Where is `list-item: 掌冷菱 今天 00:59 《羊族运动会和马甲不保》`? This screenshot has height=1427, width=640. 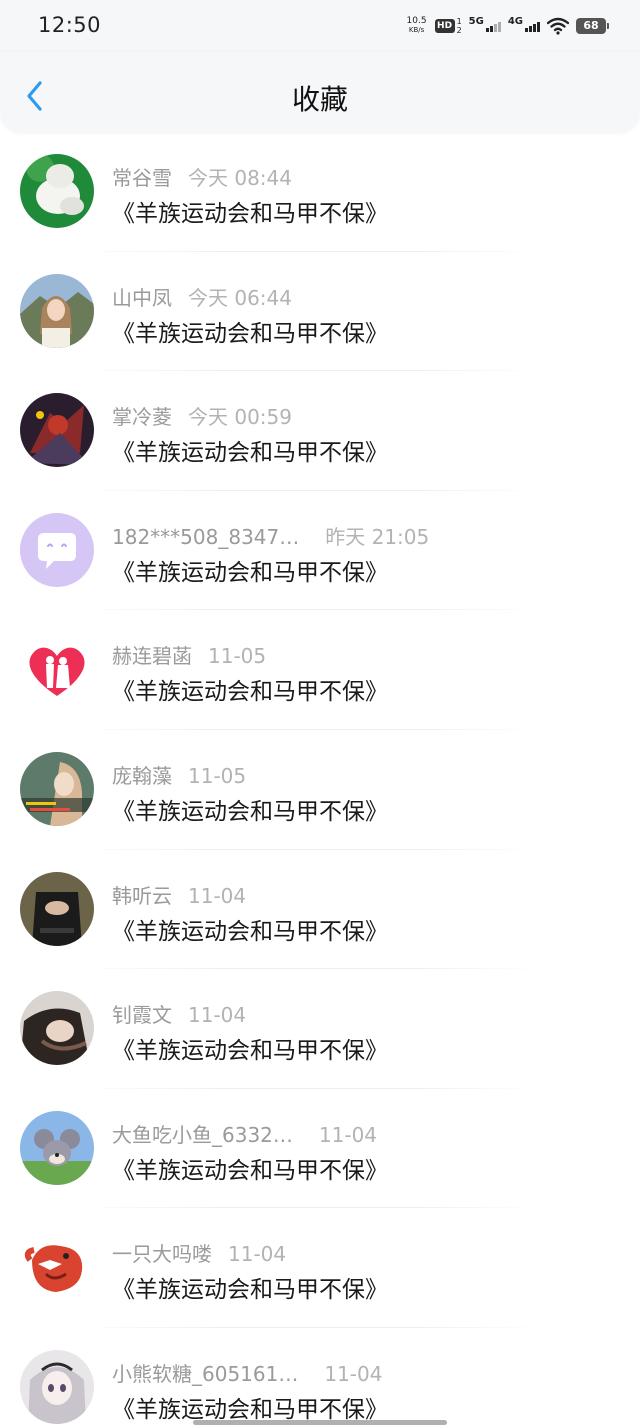 list-item: 掌冷菱 今天 00:59 《羊族运动会和马甲不保》 is located at coordinates (320, 431).